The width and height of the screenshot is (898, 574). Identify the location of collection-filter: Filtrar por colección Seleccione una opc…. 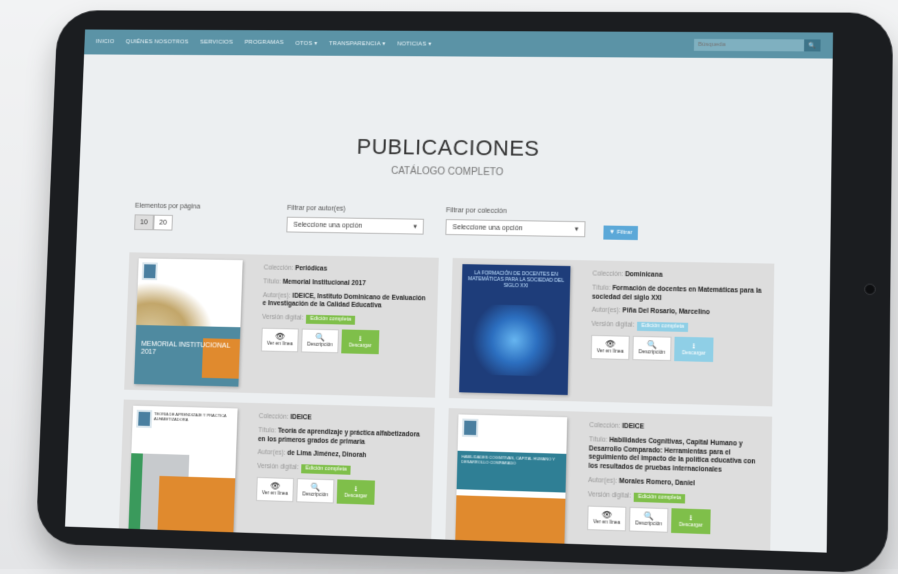
(515, 222).